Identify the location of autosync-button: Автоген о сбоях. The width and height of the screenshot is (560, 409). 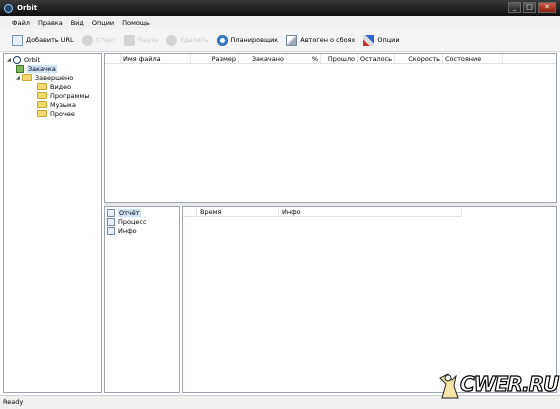
(320, 40).